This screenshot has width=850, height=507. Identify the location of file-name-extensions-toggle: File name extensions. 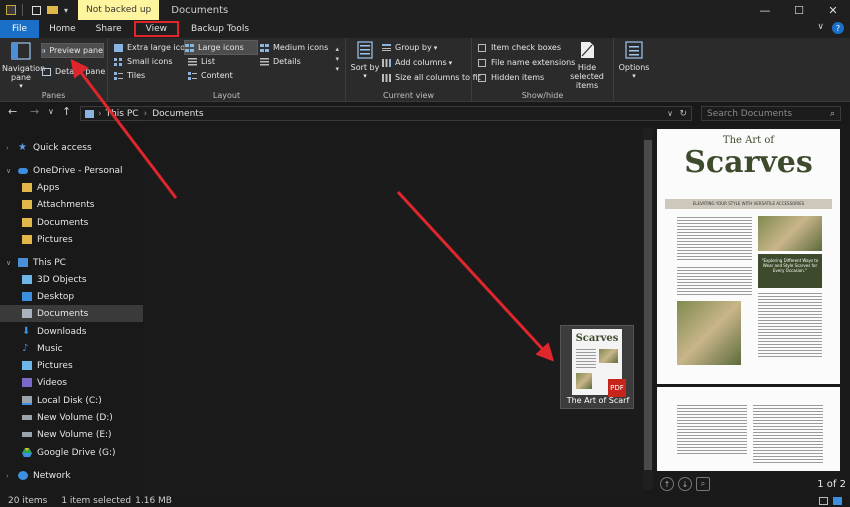
(526, 62).